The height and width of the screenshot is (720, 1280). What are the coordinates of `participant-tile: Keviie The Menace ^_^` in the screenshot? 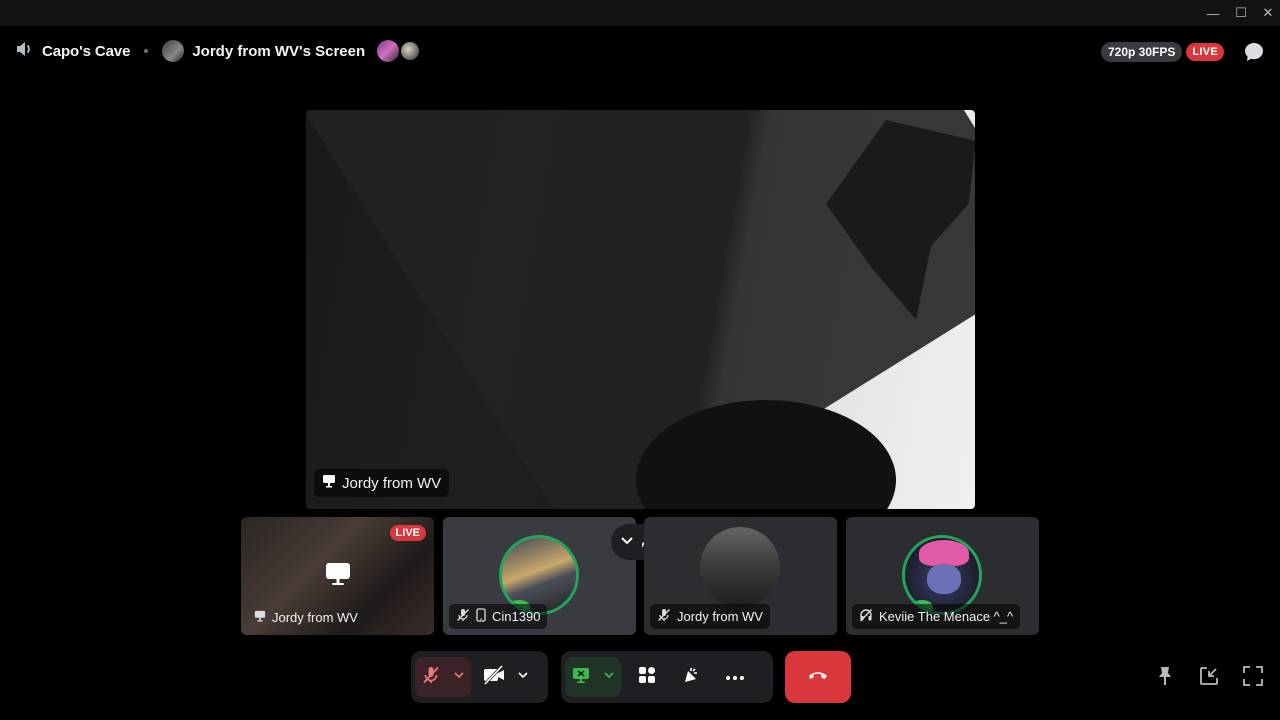 It's located at (942, 576).